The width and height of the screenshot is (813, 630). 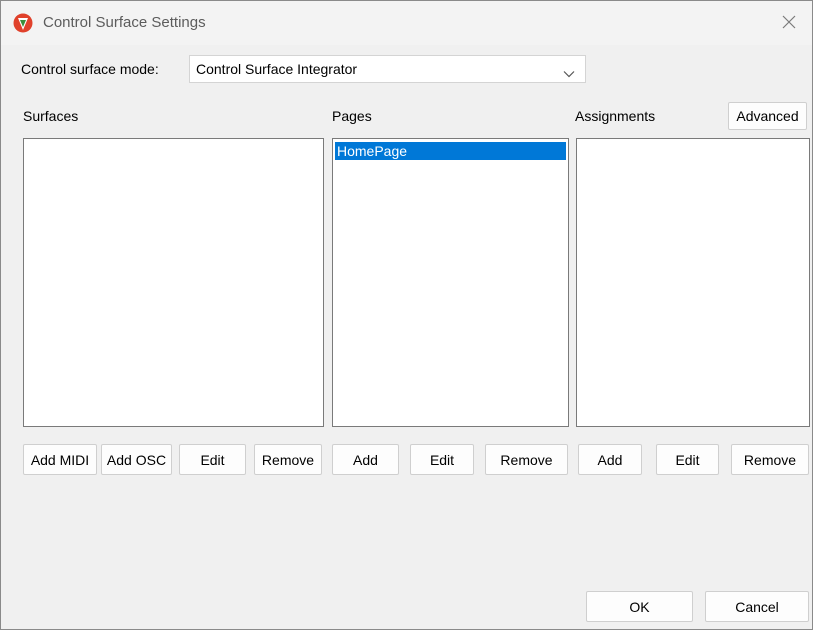 What do you see at coordinates (442, 459) in the screenshot?
I see `pages-edit-button: Edit` at bounding box center [442, 459].